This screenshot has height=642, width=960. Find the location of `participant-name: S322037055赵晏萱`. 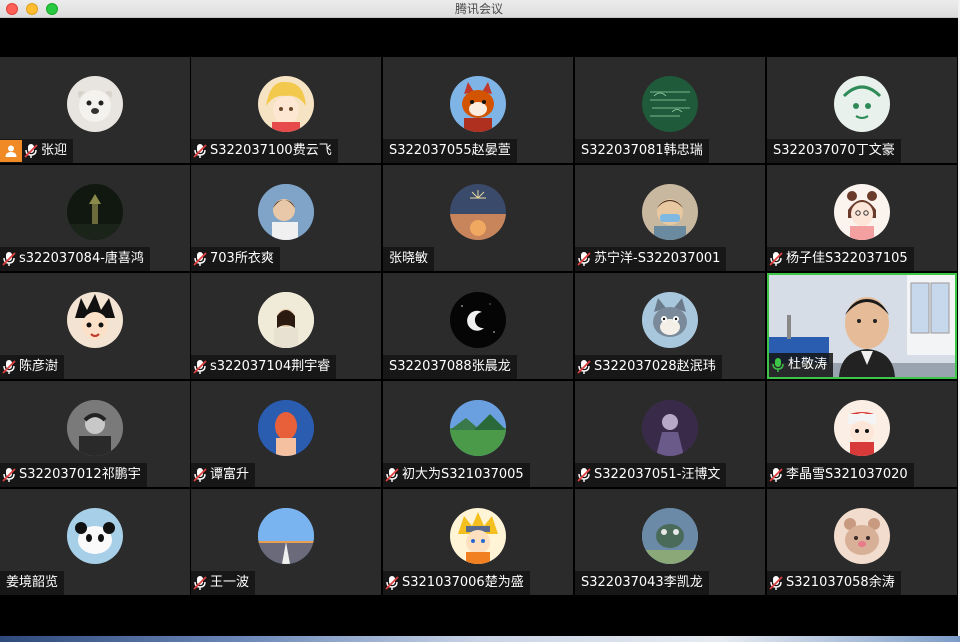

participant-name: S322037055赵晏萱 is located at coordinates (450, 150).